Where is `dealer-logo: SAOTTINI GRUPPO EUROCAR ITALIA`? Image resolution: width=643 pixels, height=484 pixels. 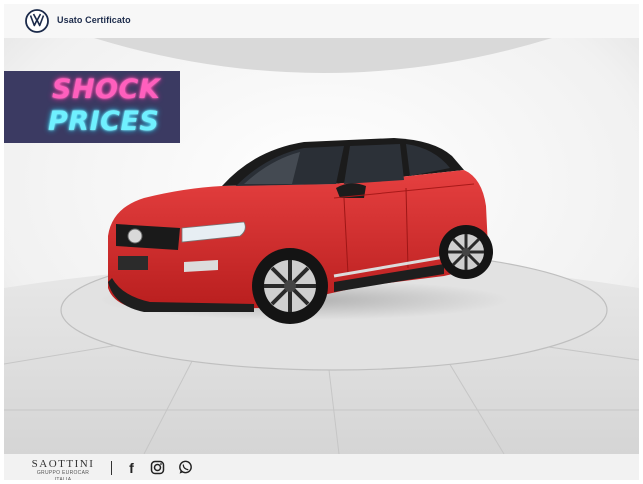
dealer-logo: SAOTTINI GRUPPO EUROCAR ITALIA is located at coordinates (63, 469).